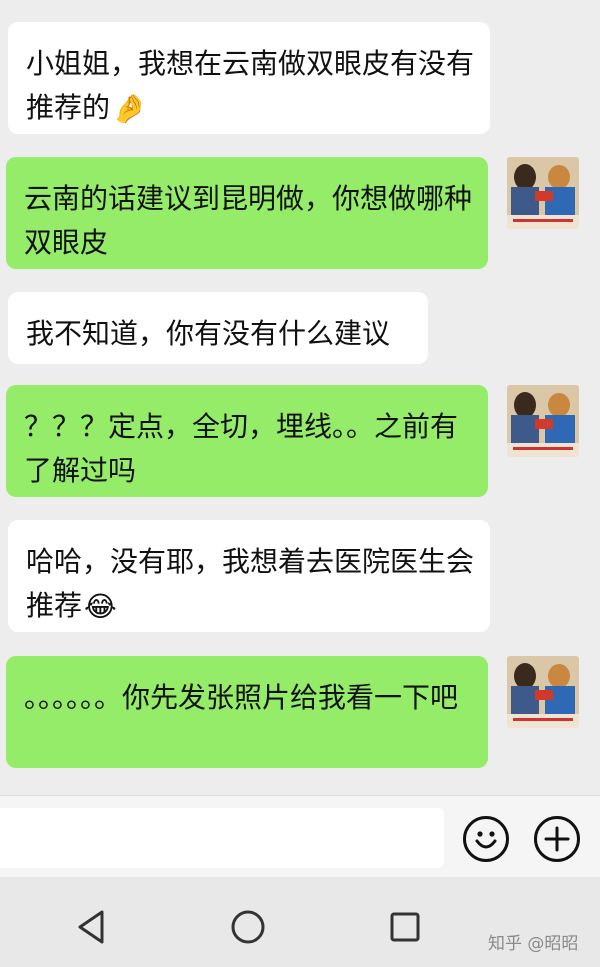 This screenshot has height=967, width=600. What do you see at coordinates (241, 697) in the screenshot?
I see `message-text: 。。。。。。你先发张照片给我看一下吧` at bounding box center [241, 697].